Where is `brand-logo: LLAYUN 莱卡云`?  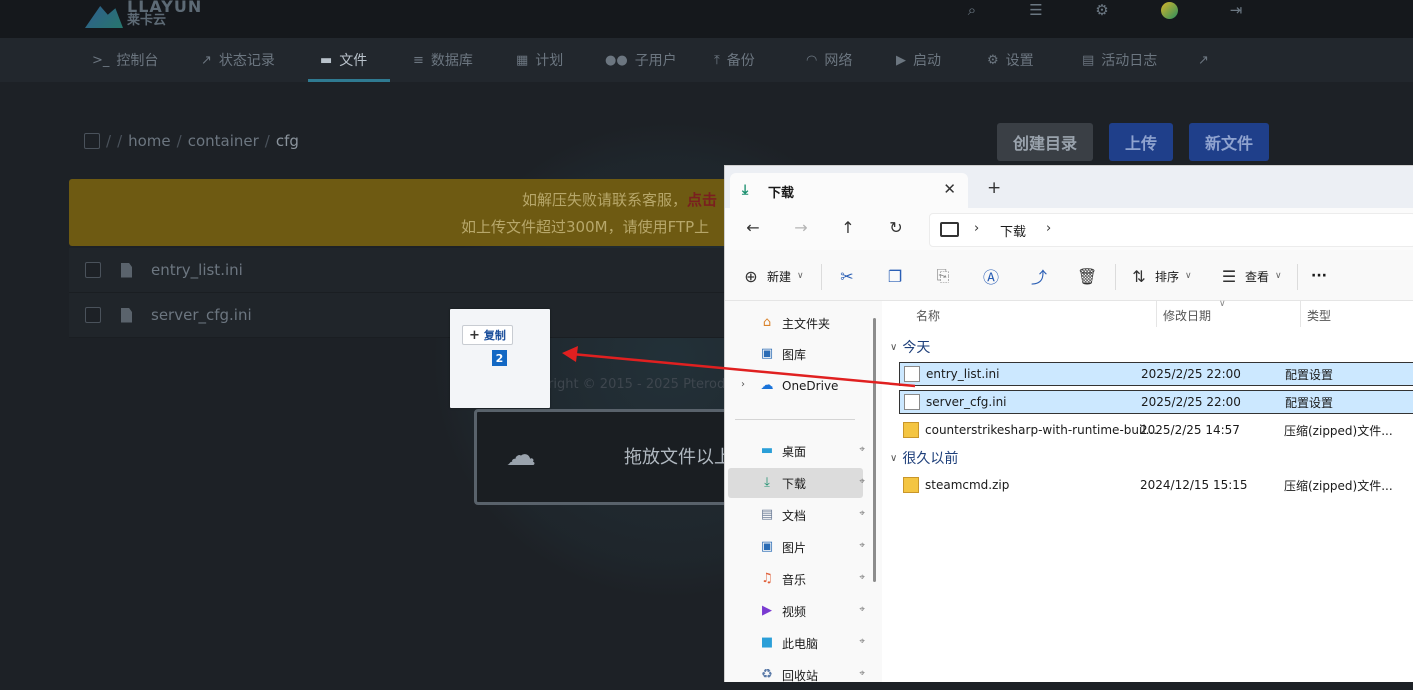
brand-logo: LLAYUN 莱卡云 is located at coordinates (143, 14).